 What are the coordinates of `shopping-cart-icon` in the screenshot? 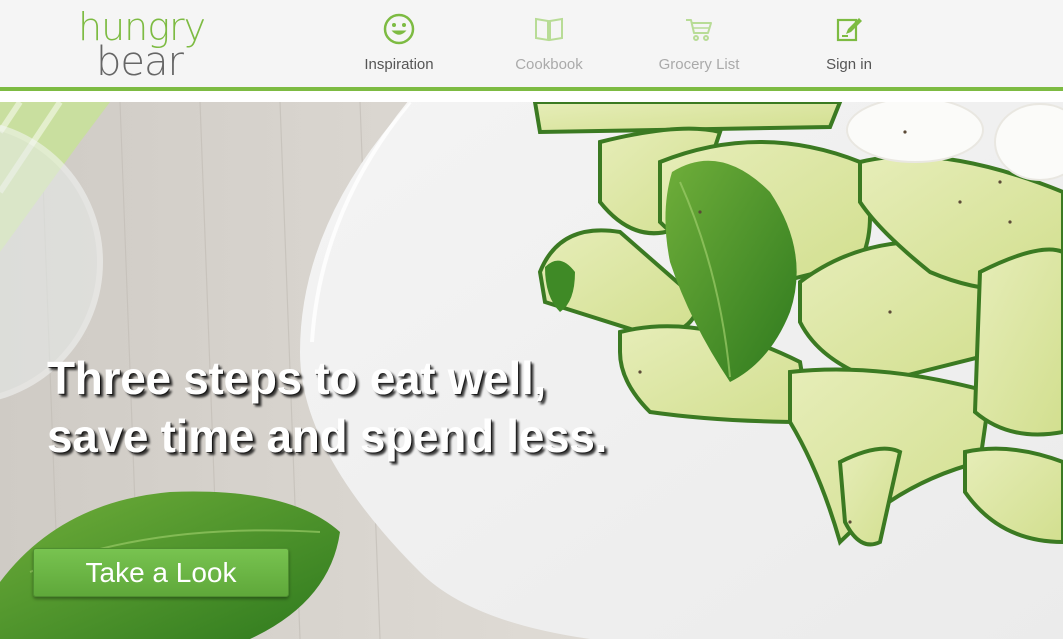 It's located at (699, 30).